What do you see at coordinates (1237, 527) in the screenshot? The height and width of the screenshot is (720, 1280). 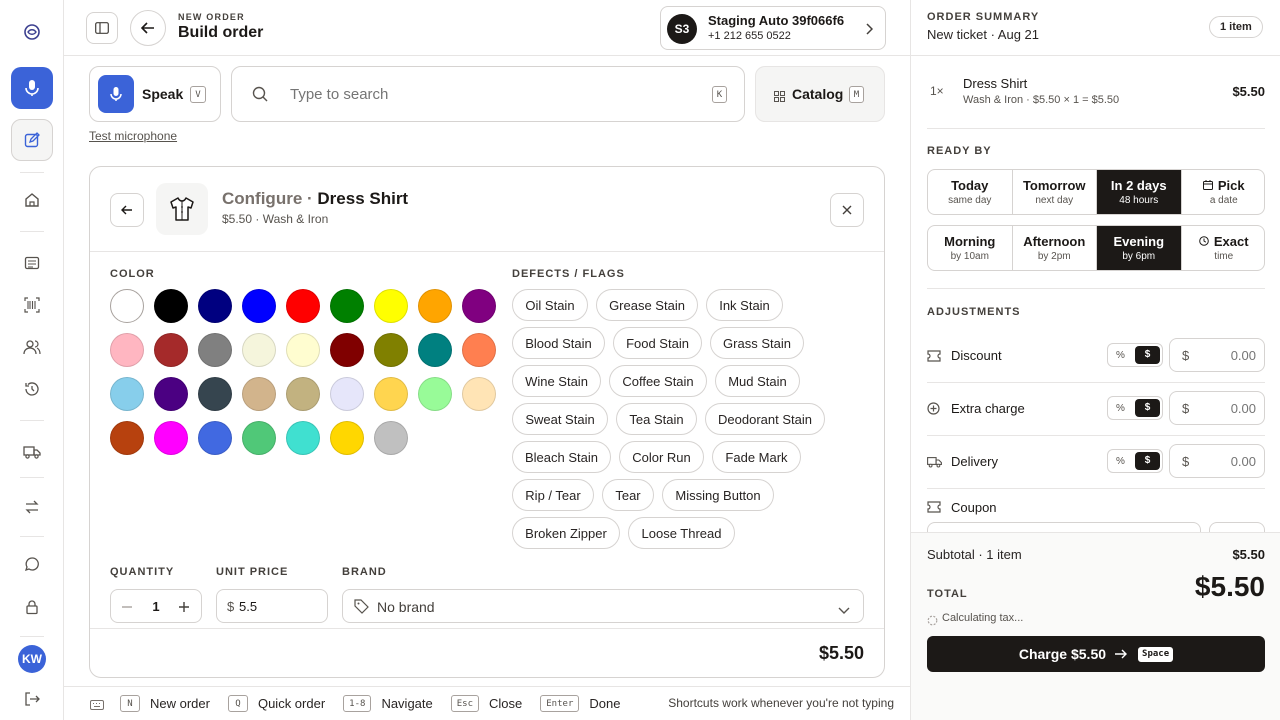 I see `coupon-apply-button` at bounding box center [1237, 527].